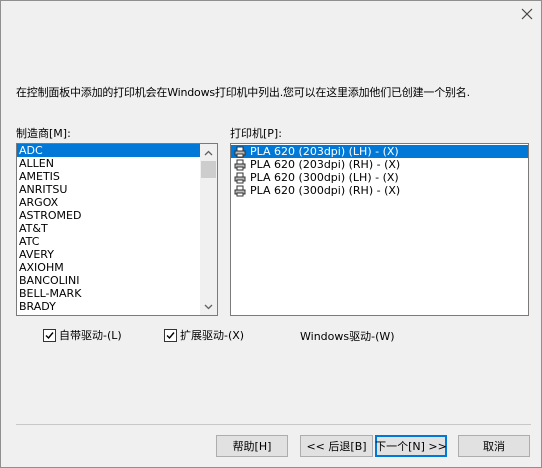 Image resolution: width=542 pixels, height=468 pixels. Describe the element at coordinates (108, 150) in the screenshot. I see `manufacturer-item: ADC` at that location.